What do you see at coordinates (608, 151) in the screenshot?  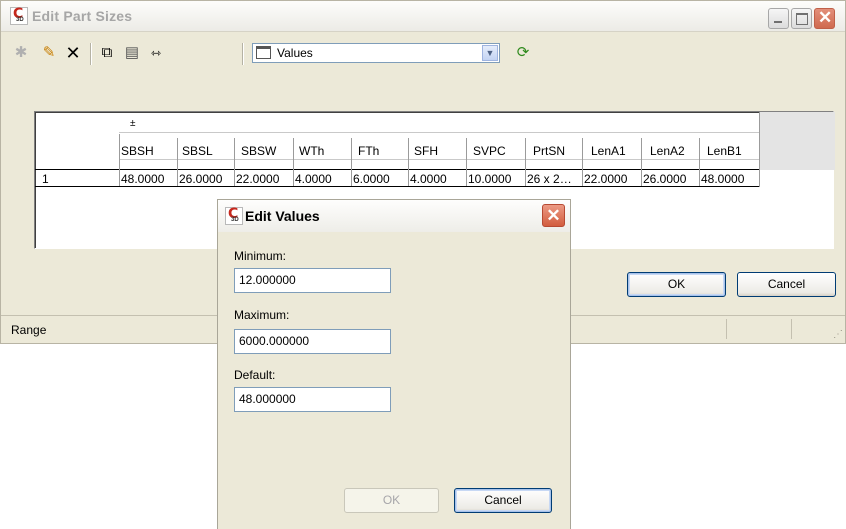 I see `column-header: LenA1` at bounding box center [608, 151].